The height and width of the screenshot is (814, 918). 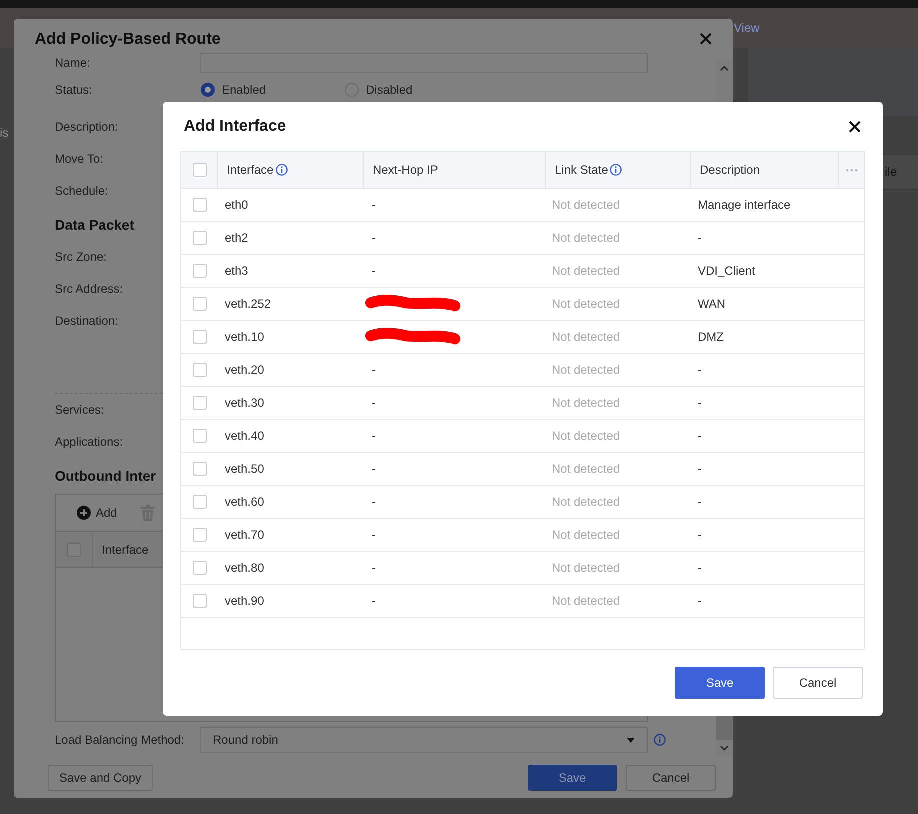 What do you see at coordinates (389, 90) in the screenshot?
I see `radio-label: Disabled` at bounding box center [389, 90].